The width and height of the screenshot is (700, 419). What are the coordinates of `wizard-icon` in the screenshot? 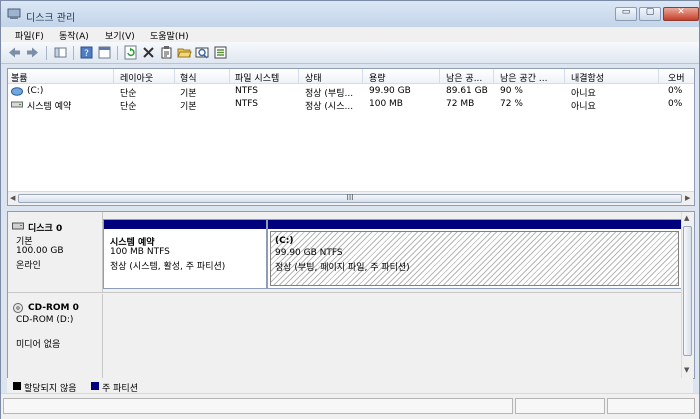 It's located at (220, 52).